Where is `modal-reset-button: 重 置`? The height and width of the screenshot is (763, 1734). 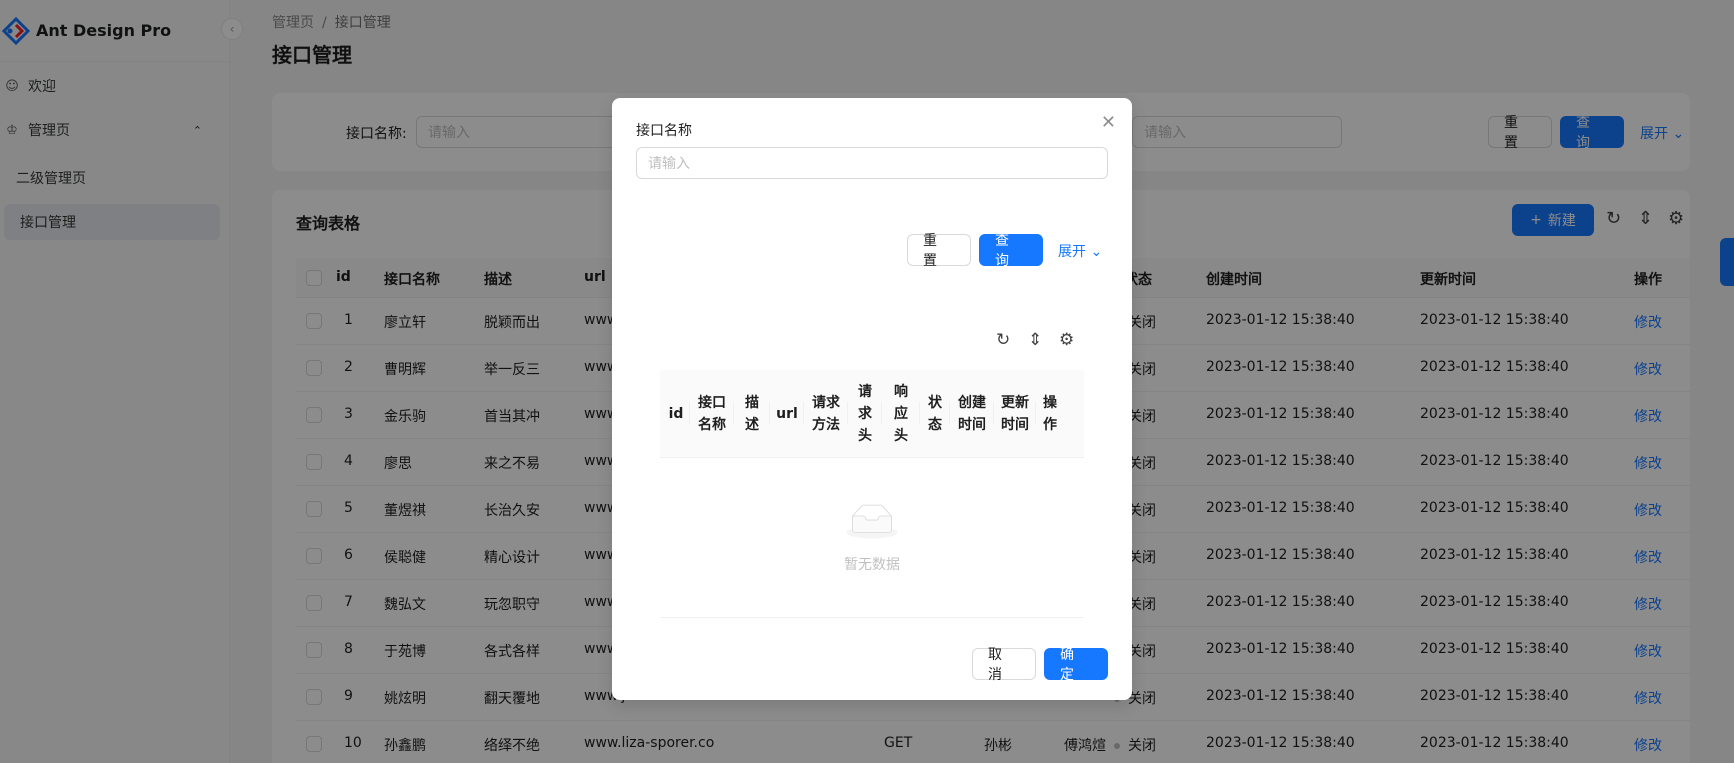 modal-reset-button: 重 置 is located at coordinates (939, 251).